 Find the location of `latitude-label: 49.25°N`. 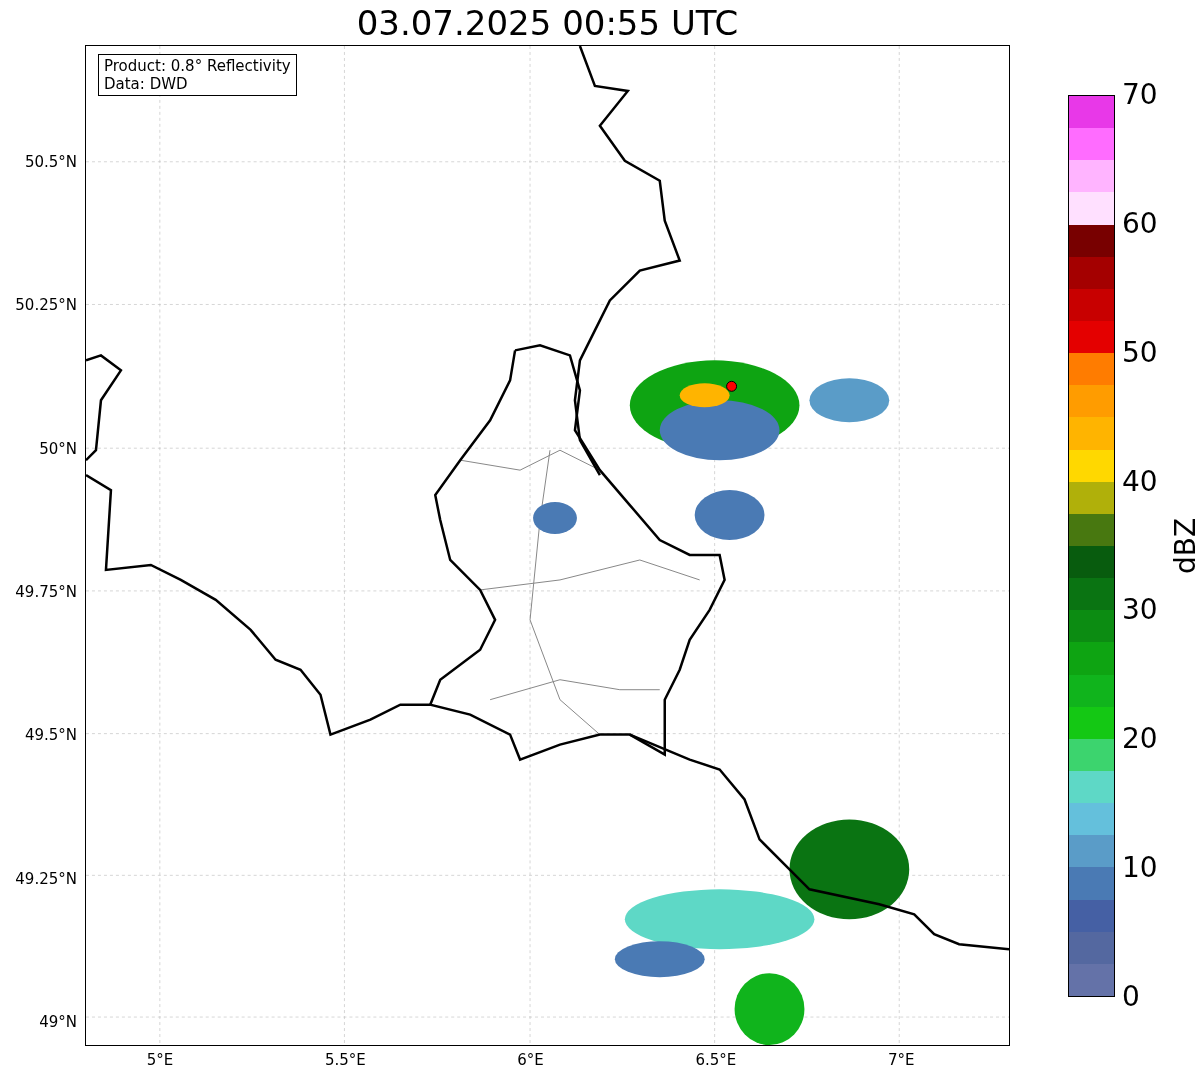

latitude-label: 49.25°N is located at coordinates (46, 878).